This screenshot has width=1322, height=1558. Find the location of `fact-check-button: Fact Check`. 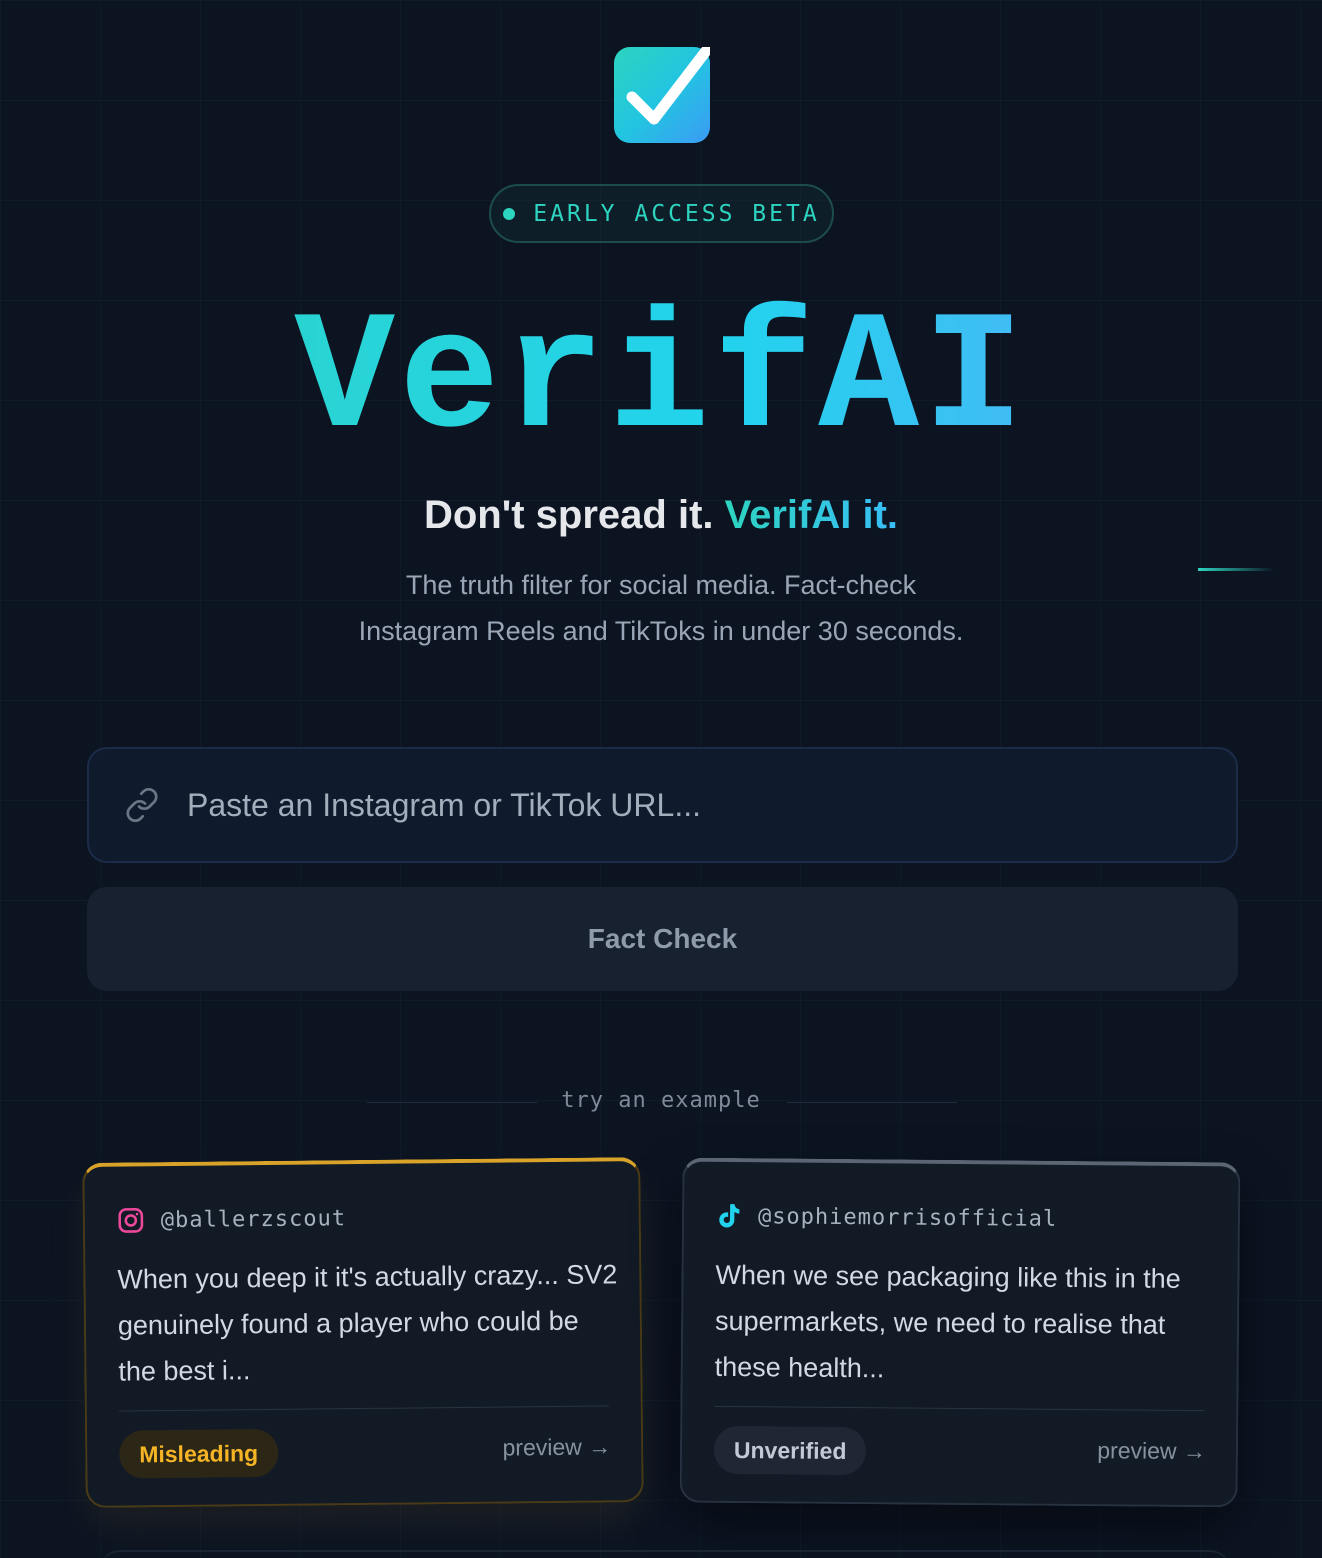

fact-check-button: Fact Check is located at coordinates (662, 939).